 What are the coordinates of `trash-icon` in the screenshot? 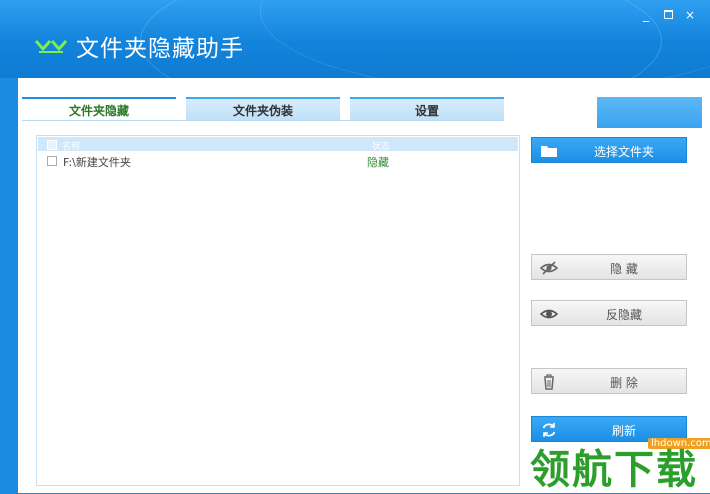 It's located at (549, 382).